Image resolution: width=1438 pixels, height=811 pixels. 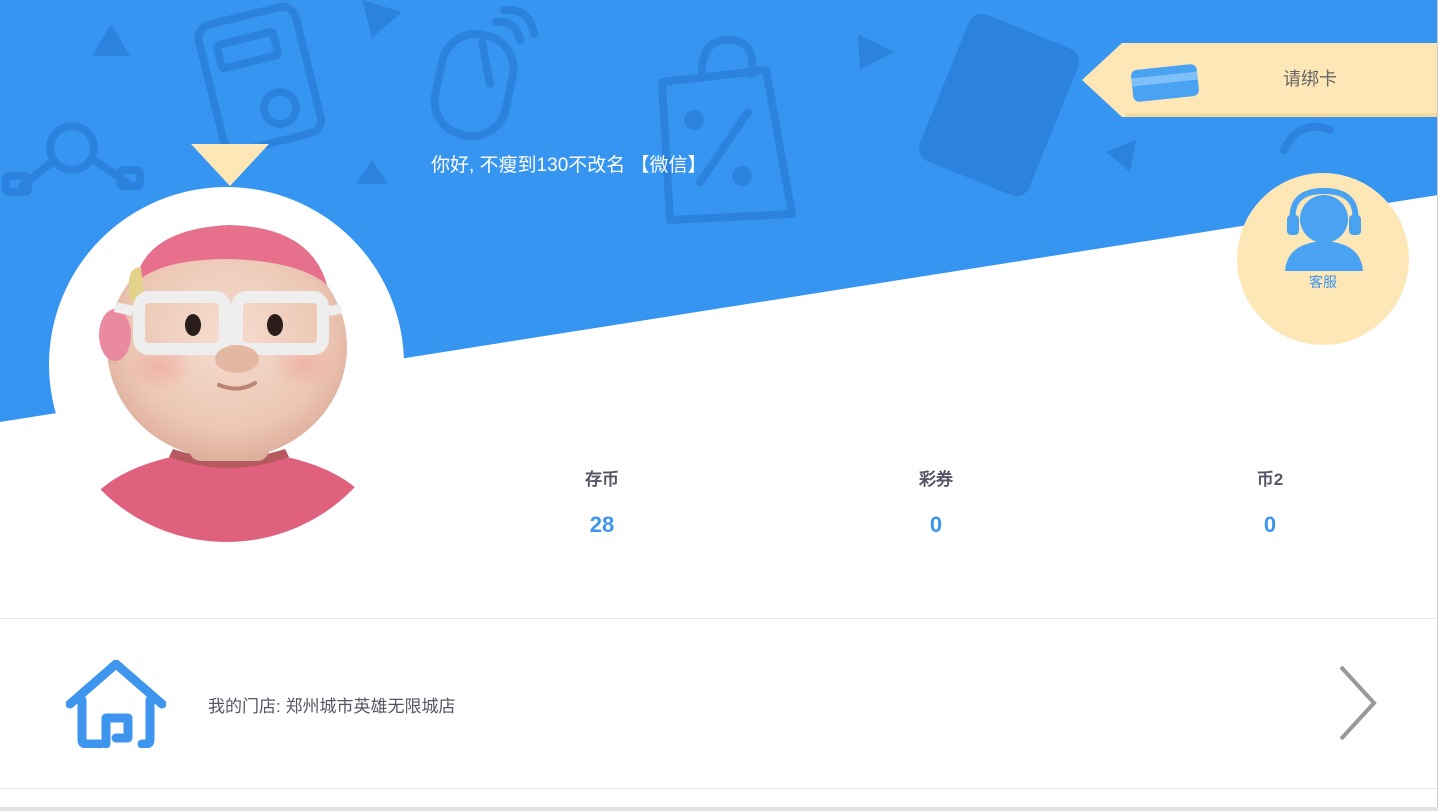 I want to click on card-icon, so click(x=1165, y=83).